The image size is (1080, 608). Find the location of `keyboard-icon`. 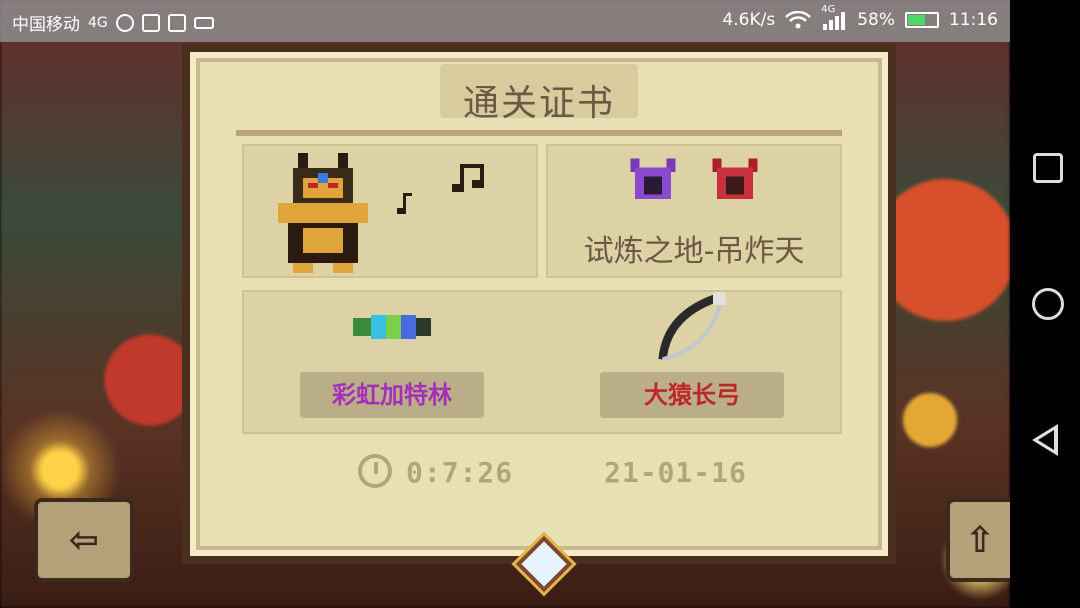

keyboard-icon is located at coordinates (203, 22).